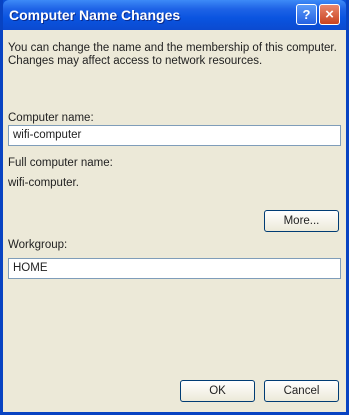 The height and width of the screenshot is (415, 349). I want to click on full-computer-name-value: wifi-computer., so click(43, 183).